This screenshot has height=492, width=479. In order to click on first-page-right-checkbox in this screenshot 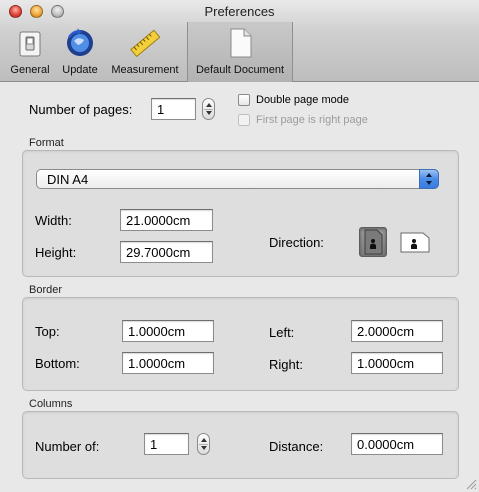, I will do `click(244, 120)`.